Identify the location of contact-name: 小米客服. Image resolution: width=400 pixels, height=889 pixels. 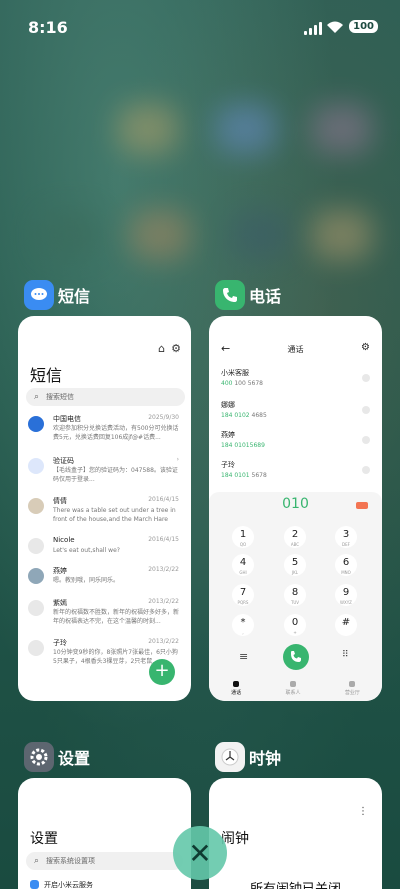
(235, 373).